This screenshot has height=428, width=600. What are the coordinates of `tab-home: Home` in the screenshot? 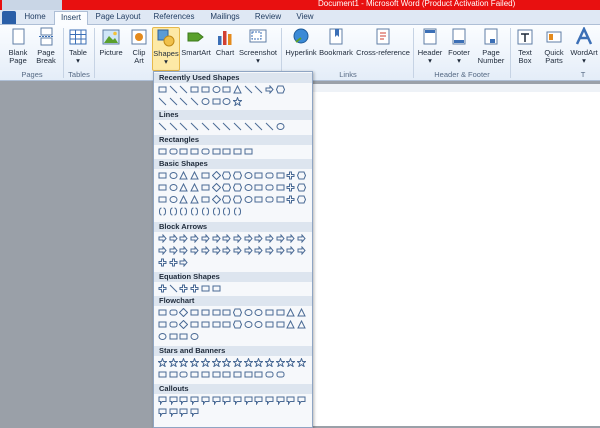 It's located at (35, 17).